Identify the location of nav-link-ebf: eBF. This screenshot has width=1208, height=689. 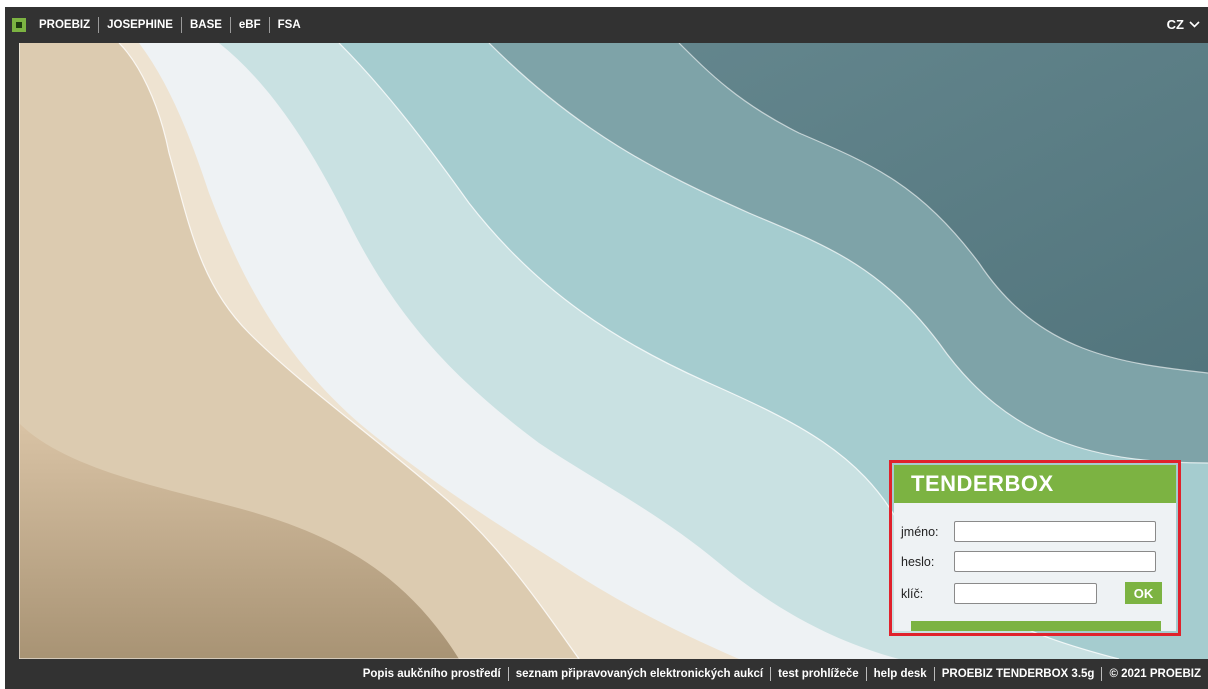
(250, 25).